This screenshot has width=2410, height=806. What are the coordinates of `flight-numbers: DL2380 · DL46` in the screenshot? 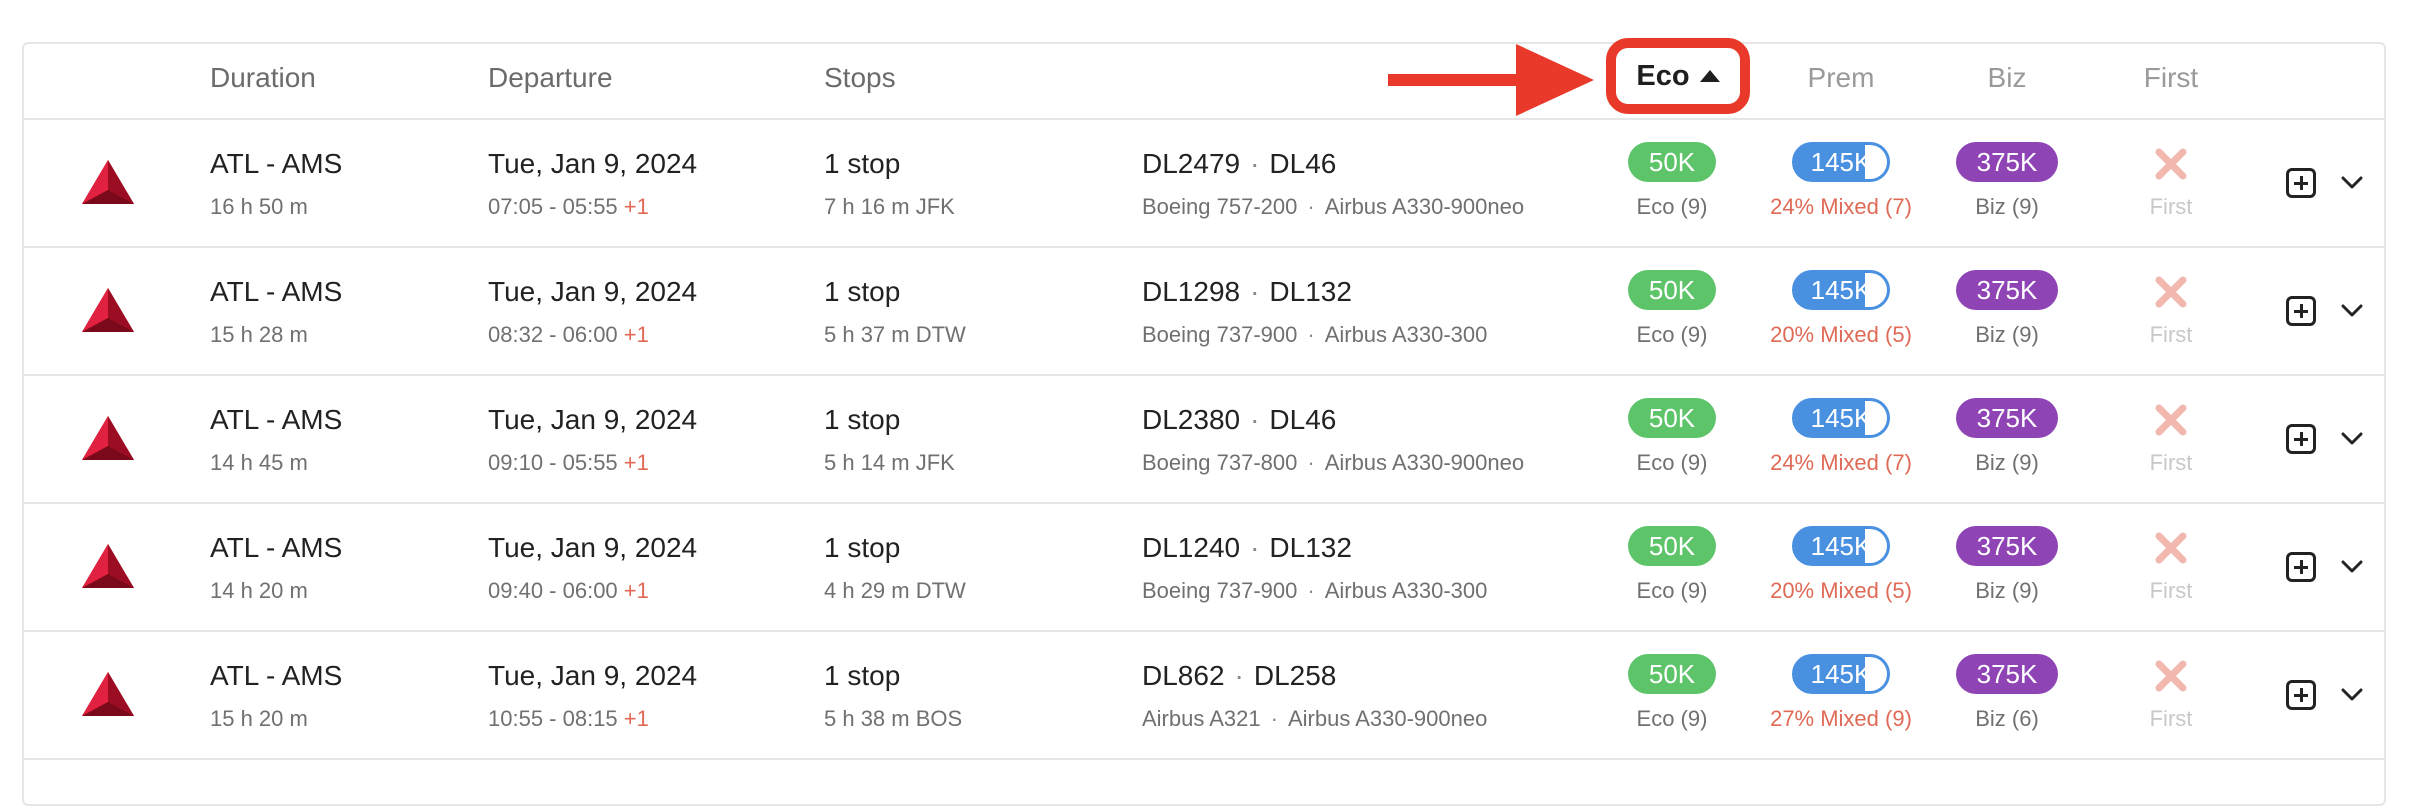 It's located at (1239, 419).